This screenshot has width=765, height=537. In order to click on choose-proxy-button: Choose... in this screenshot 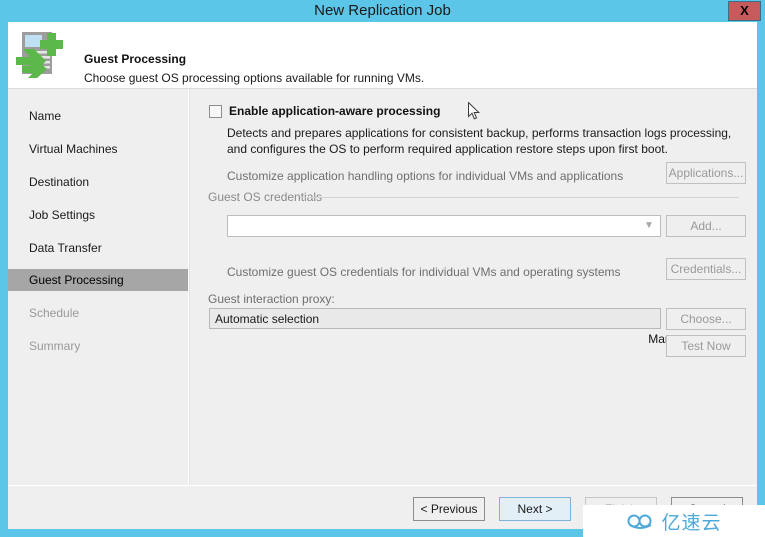, I will do `click(706, 319)`.